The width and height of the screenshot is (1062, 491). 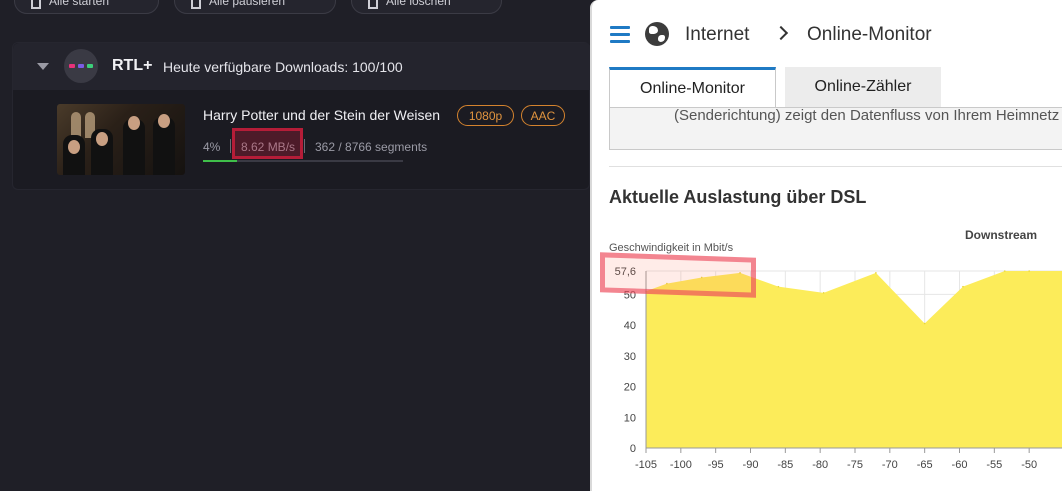 What do you see at coordinates (890, 465) in the screenshot?
I see `x-tick-label: -70` at bounding box center [890, 465].